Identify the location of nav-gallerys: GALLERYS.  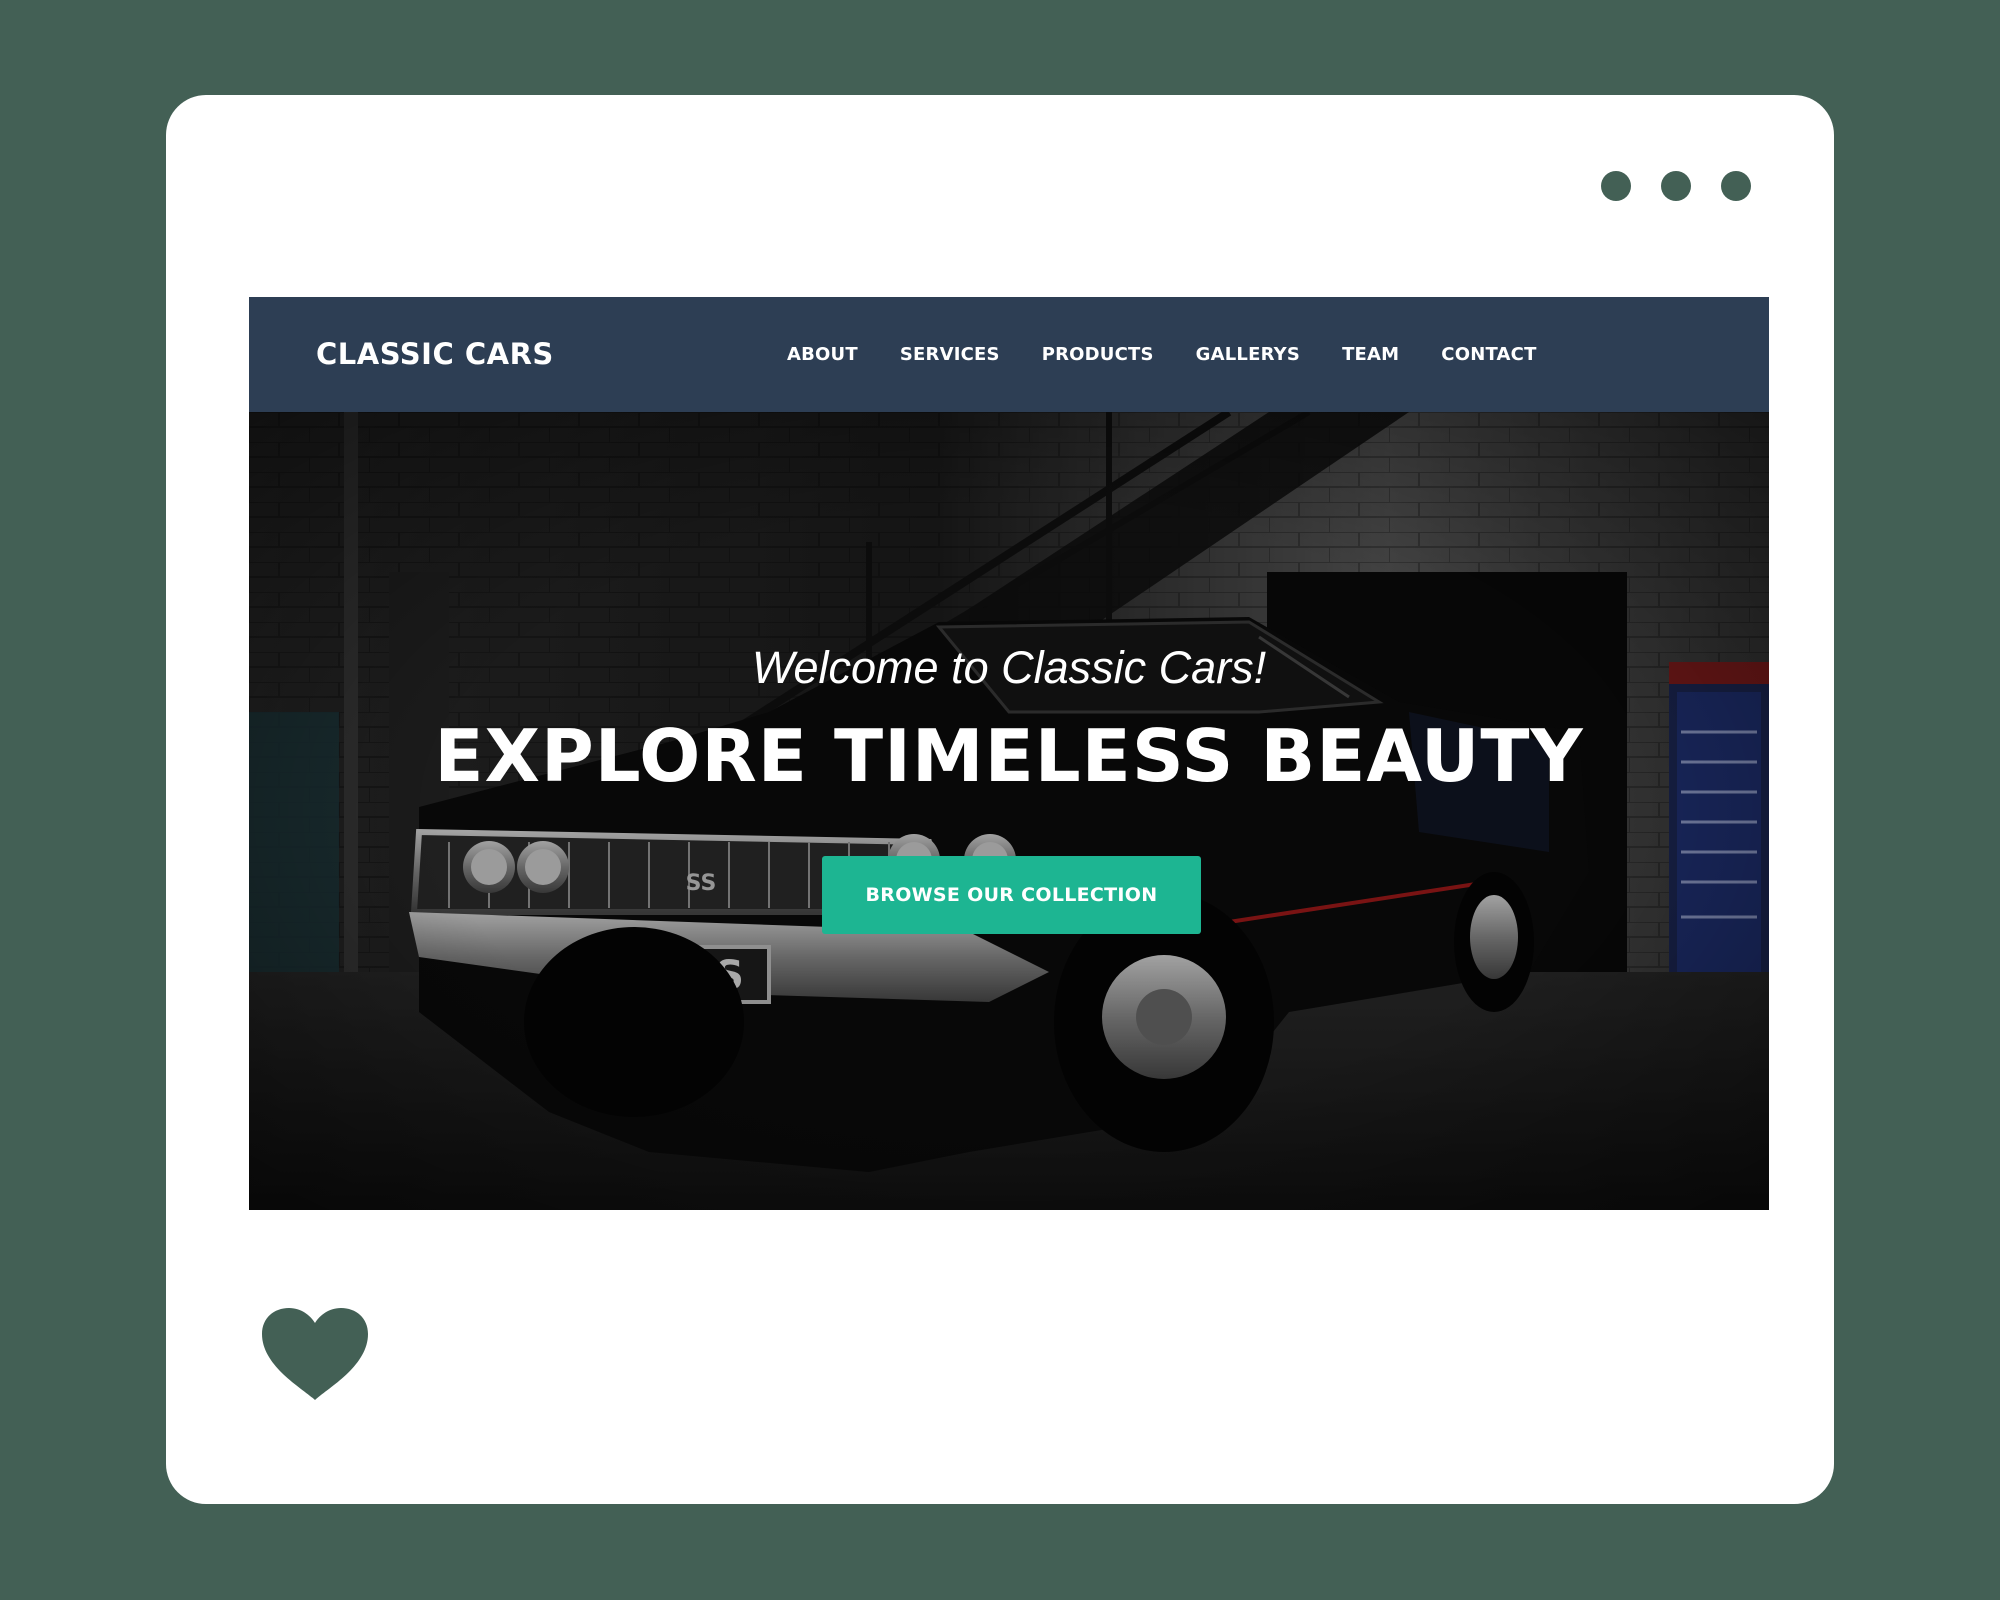
(1248, 354).